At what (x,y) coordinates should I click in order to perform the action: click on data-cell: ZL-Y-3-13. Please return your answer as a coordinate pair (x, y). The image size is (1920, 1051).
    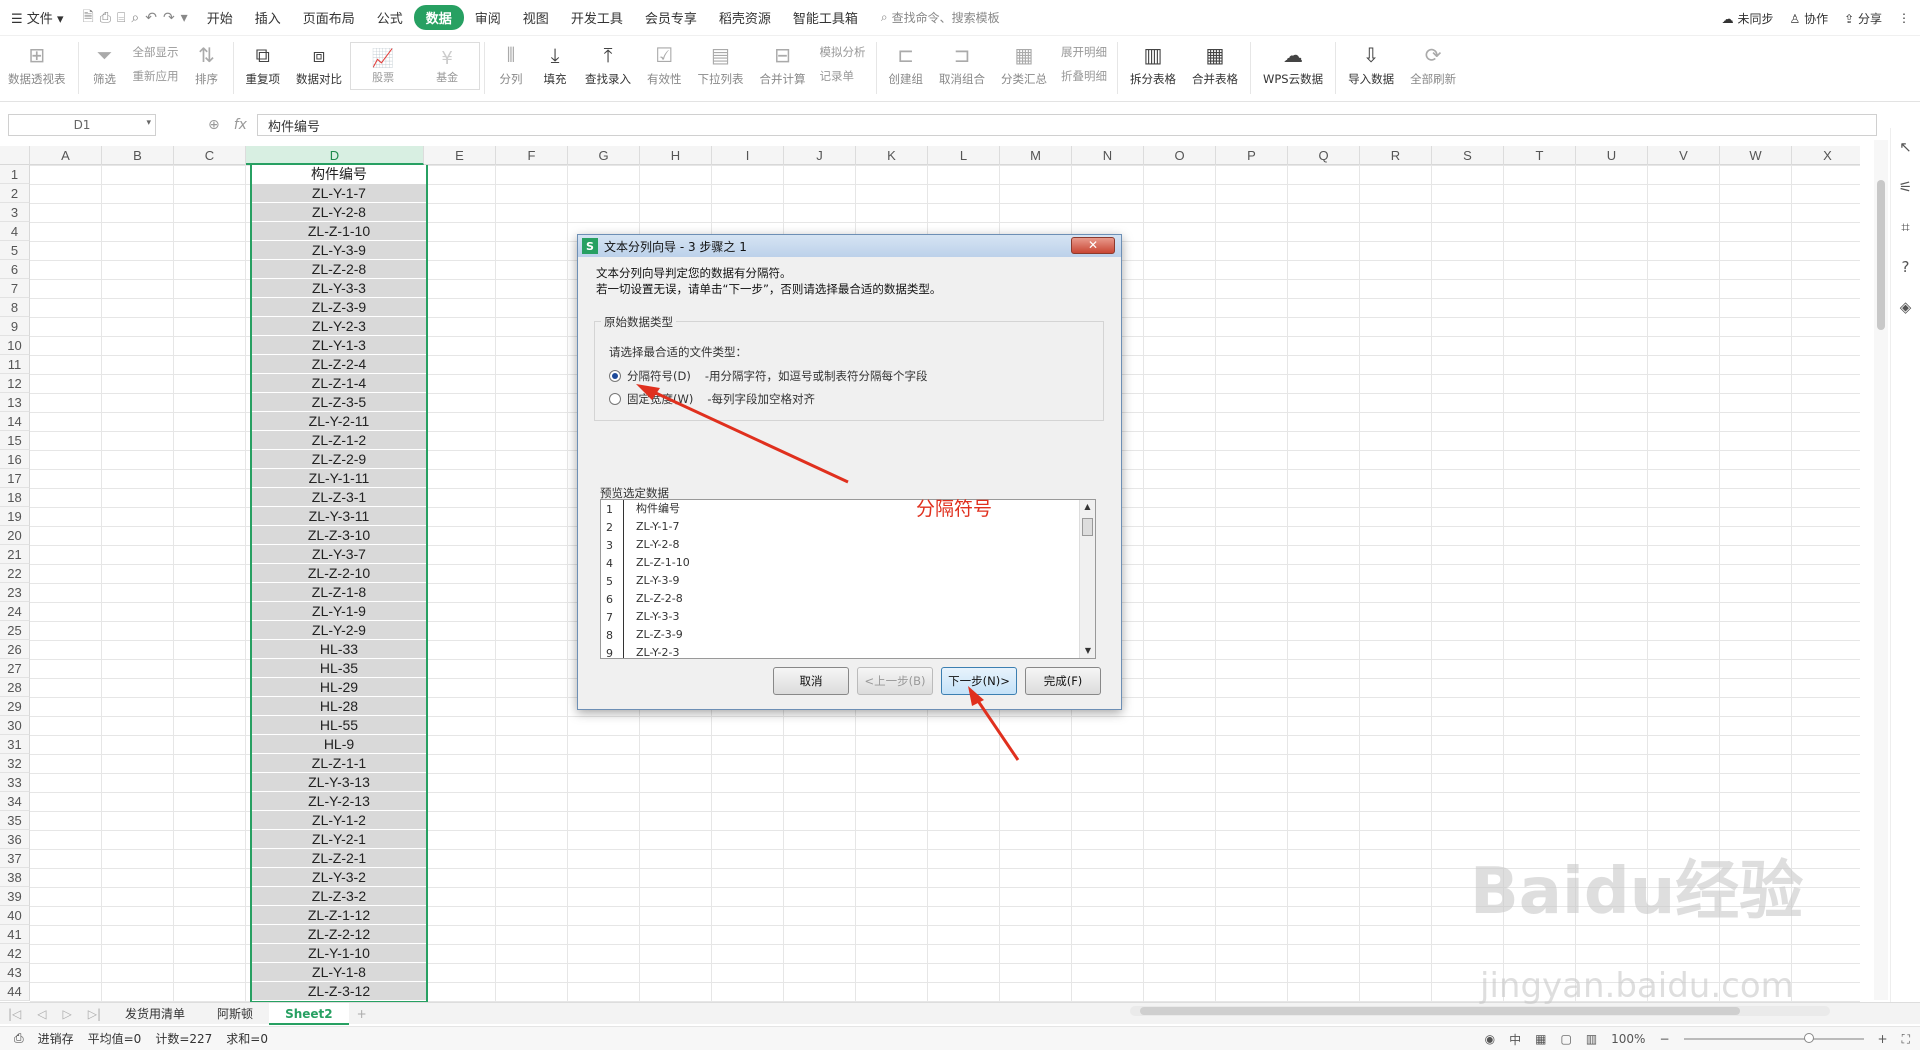
    Looking at the image, I should click on (339, 782).